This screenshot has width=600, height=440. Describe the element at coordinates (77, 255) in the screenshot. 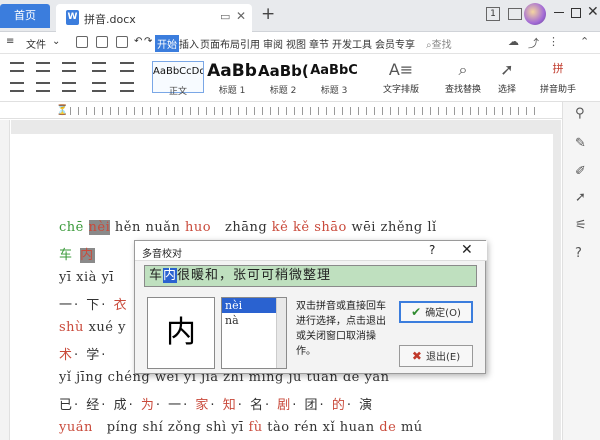

I see `hanzi-line-1: 车 内` at that location.